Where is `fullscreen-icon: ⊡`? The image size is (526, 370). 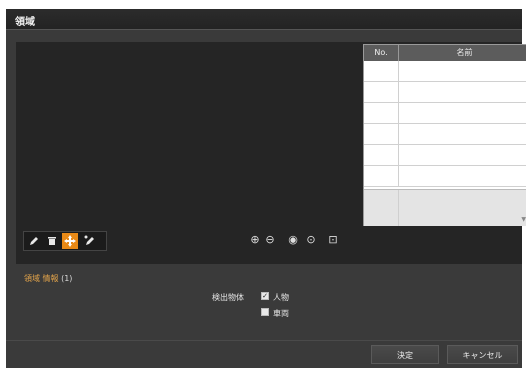 fullscreen-icon: ⊡ is located at coordinates (333, 240).